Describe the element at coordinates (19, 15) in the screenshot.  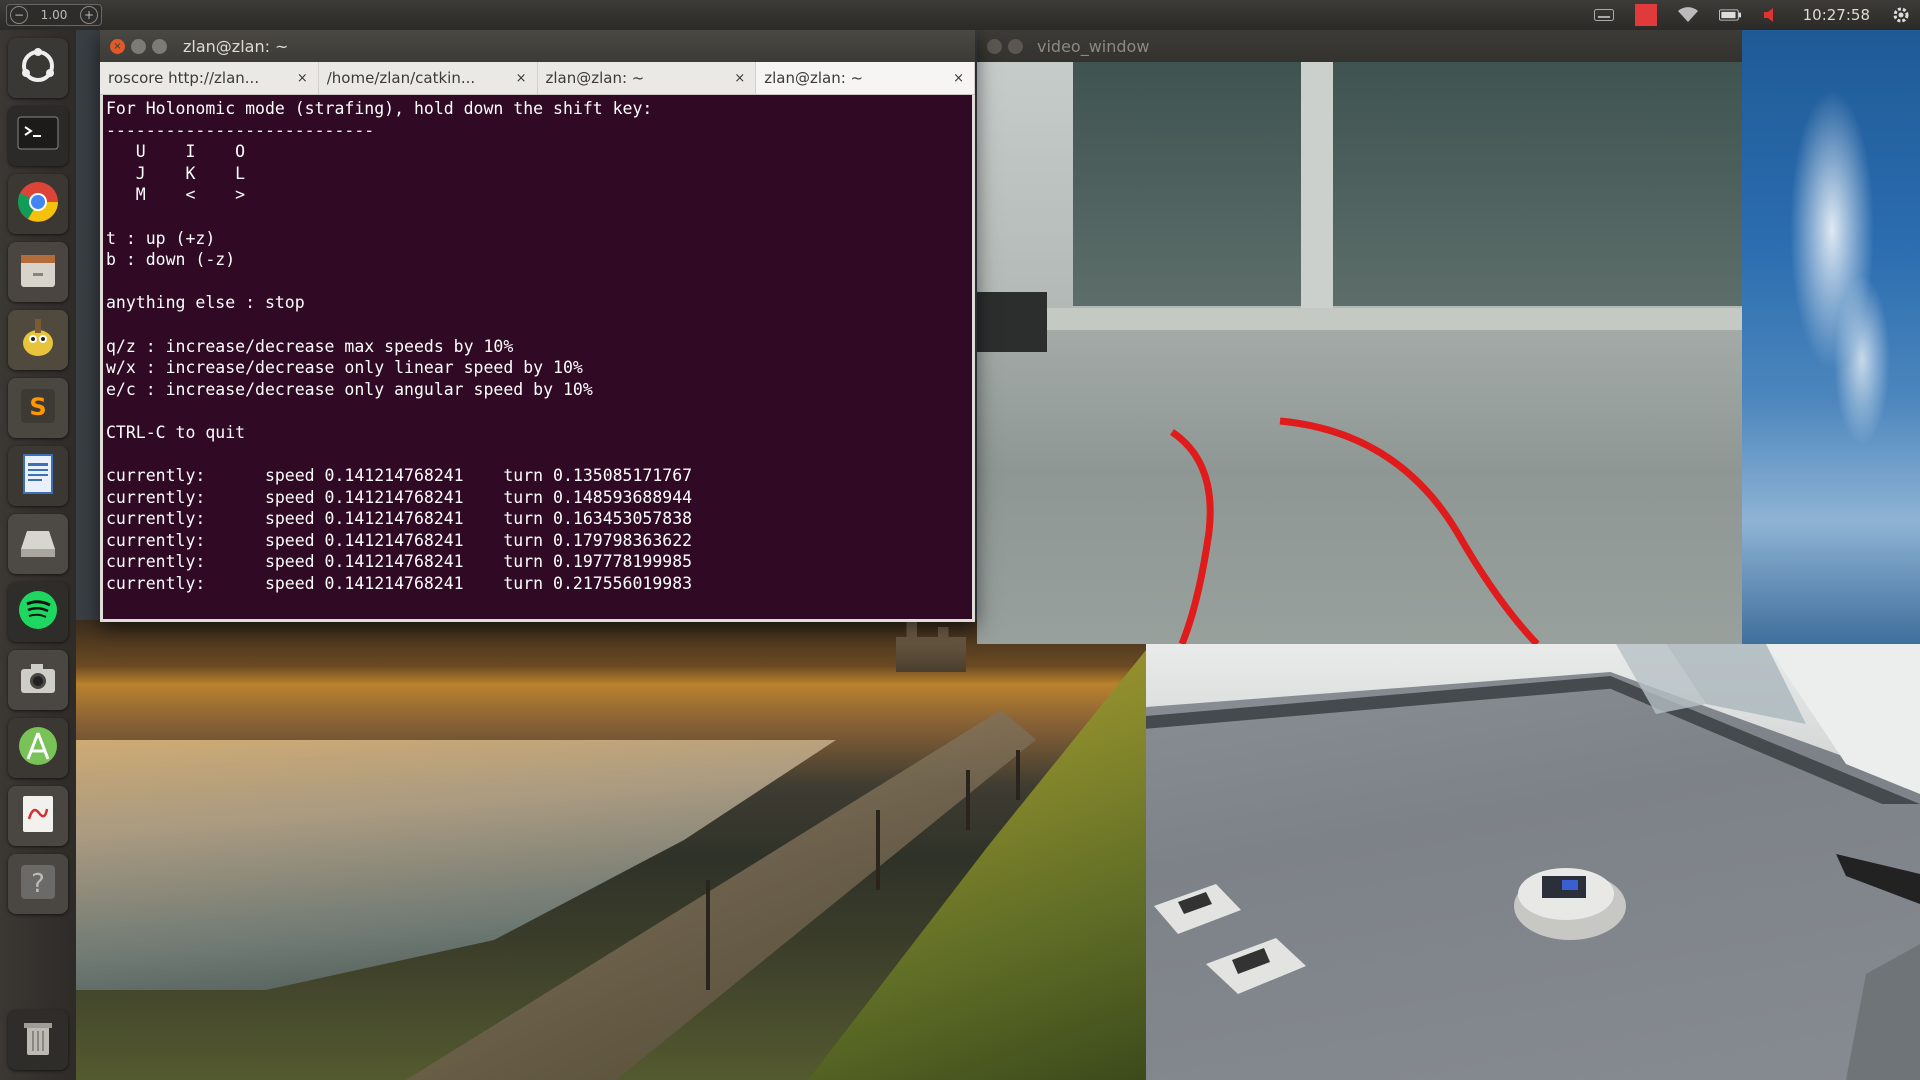
I see `zoom-out-icon: −` at that location.